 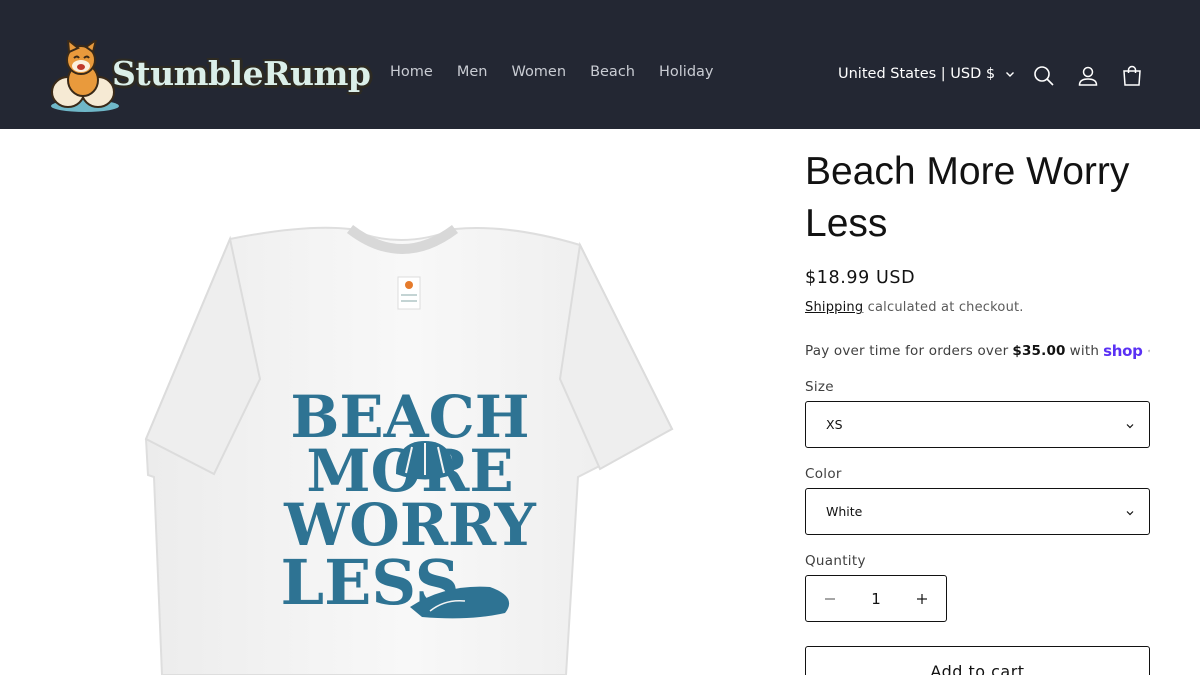 I want to click on nav-holiday: Holiday, so click(x=686, y=72).